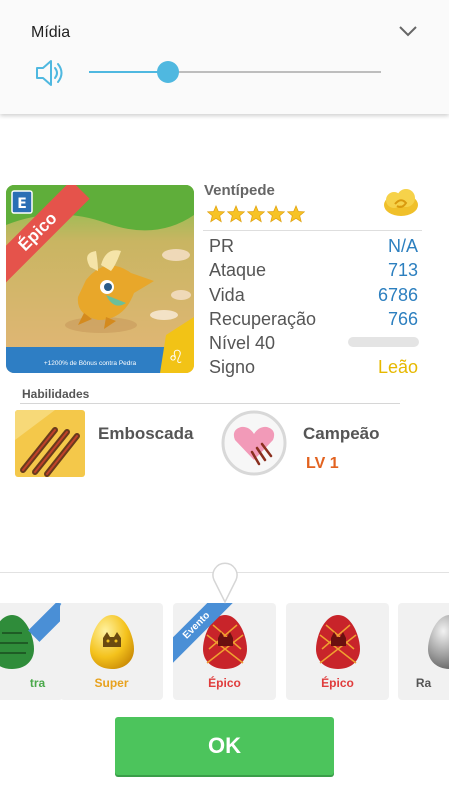 The width and height of the screenshot is (449, 800). Describe the element at coordinates (224, 746) in the screenshot. I see `ok-button: OK` at that location.